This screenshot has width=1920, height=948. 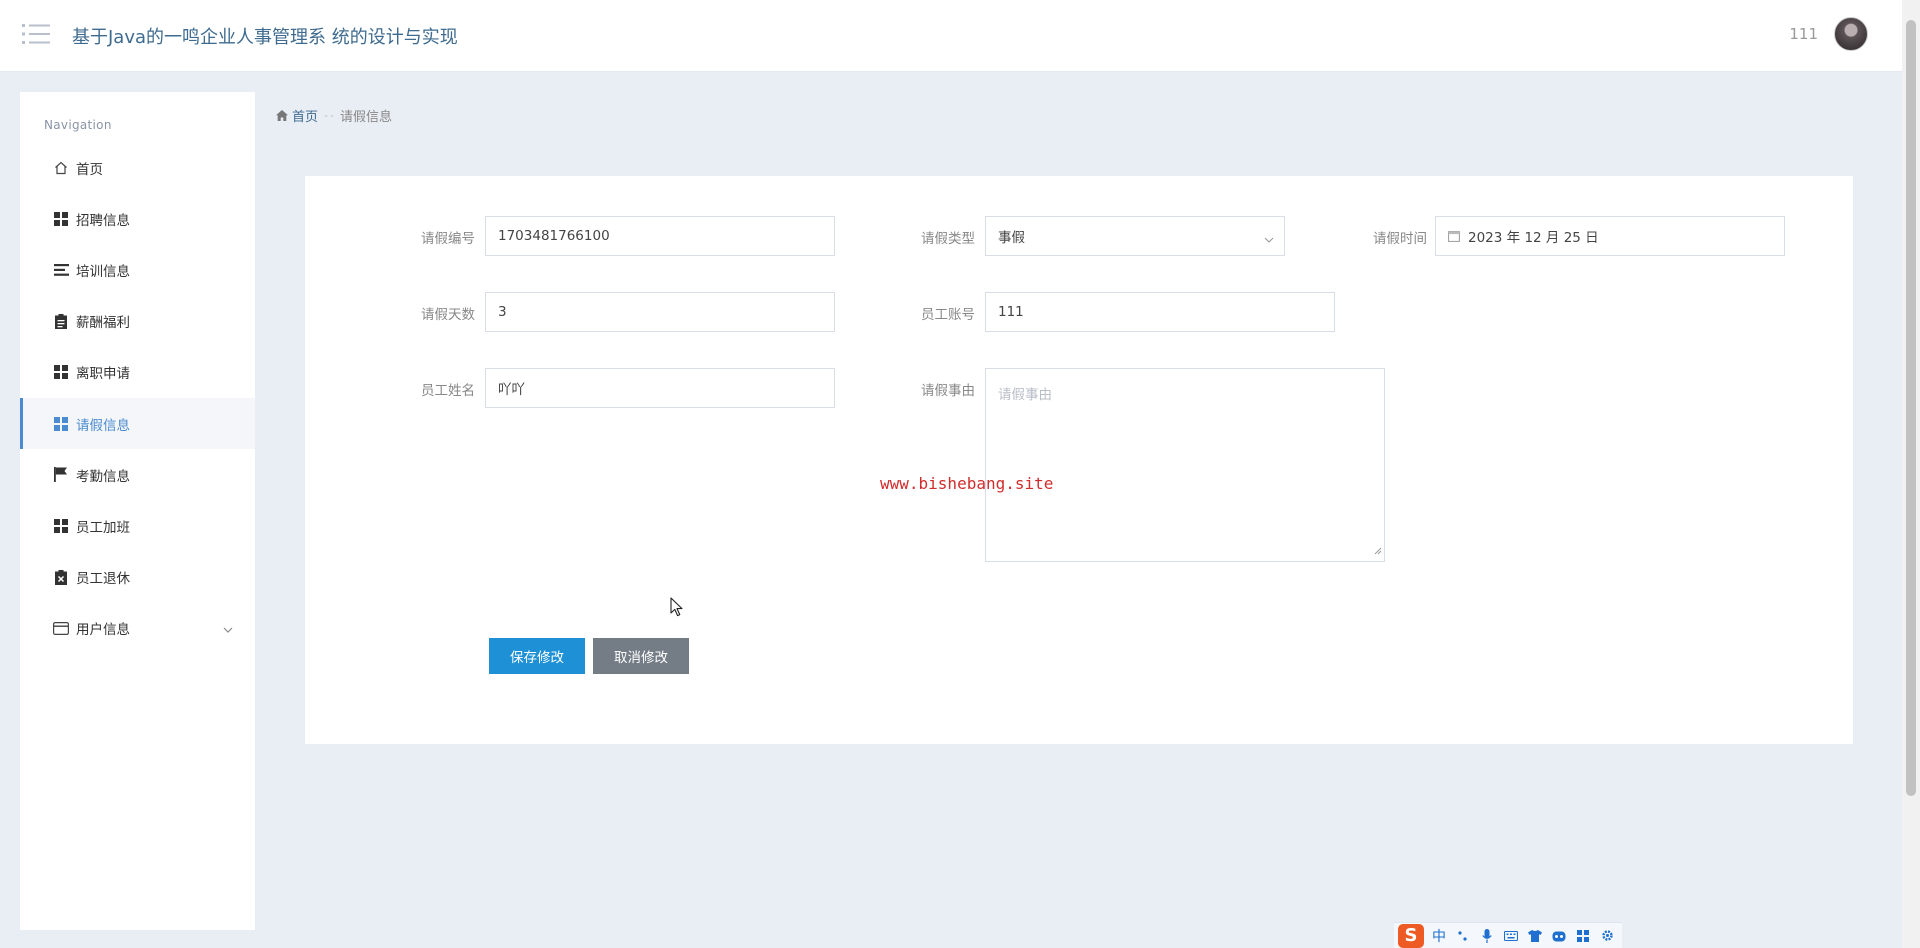 I want to click on menu-toggle-icon, so click(x=36, y=34).